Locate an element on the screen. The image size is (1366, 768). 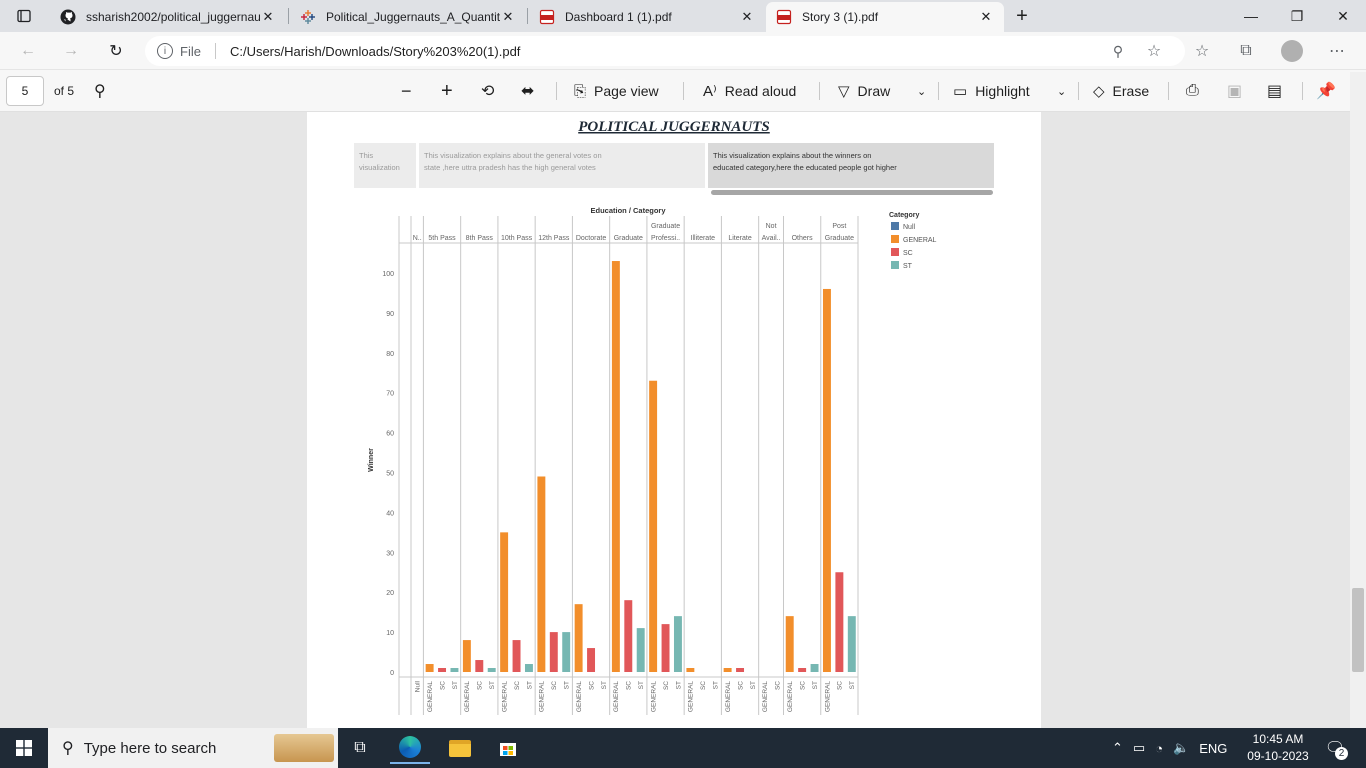
bar-8th-pass-st is located at coordinates (491, 670).